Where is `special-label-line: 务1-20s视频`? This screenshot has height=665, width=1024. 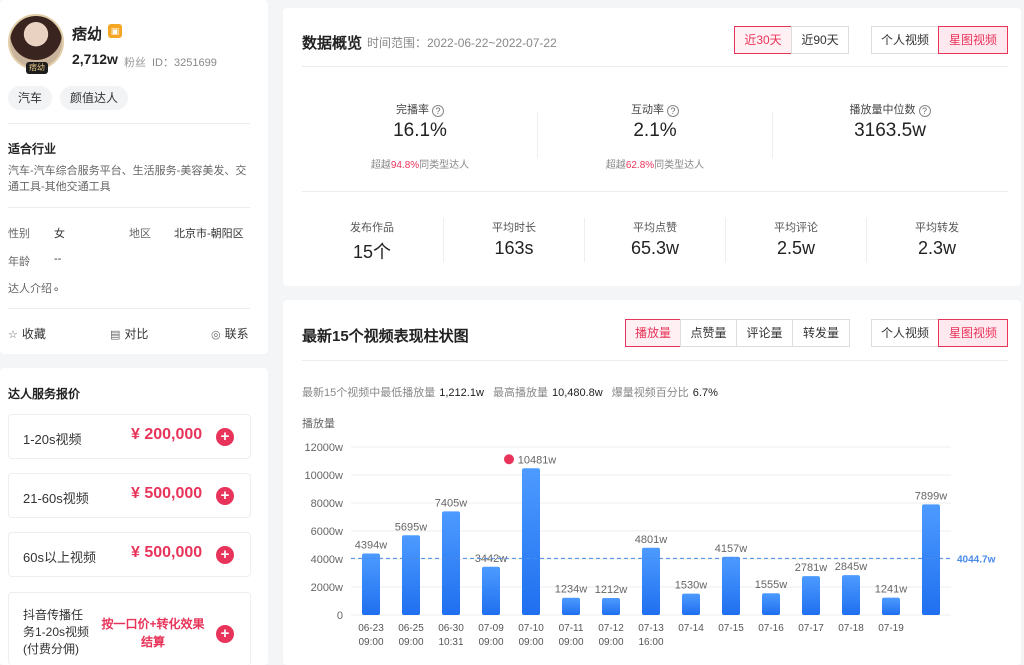
special-label-line: 务1-20s视频 is located at coordinates (56, 632).